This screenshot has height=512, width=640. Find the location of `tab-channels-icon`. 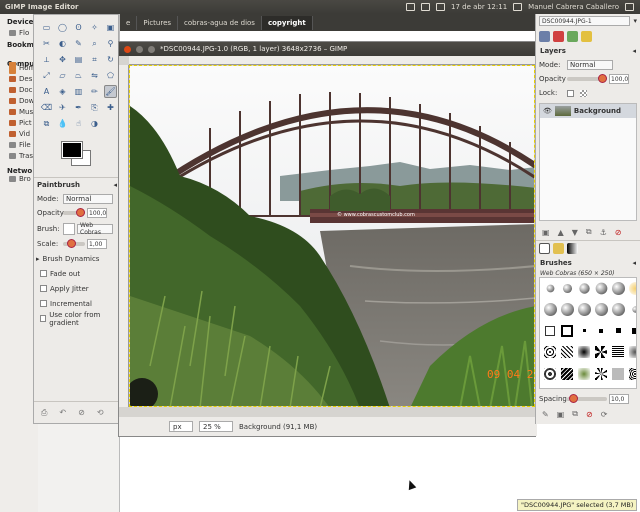

tab-channels-icon is located at coordinates (558, 36).